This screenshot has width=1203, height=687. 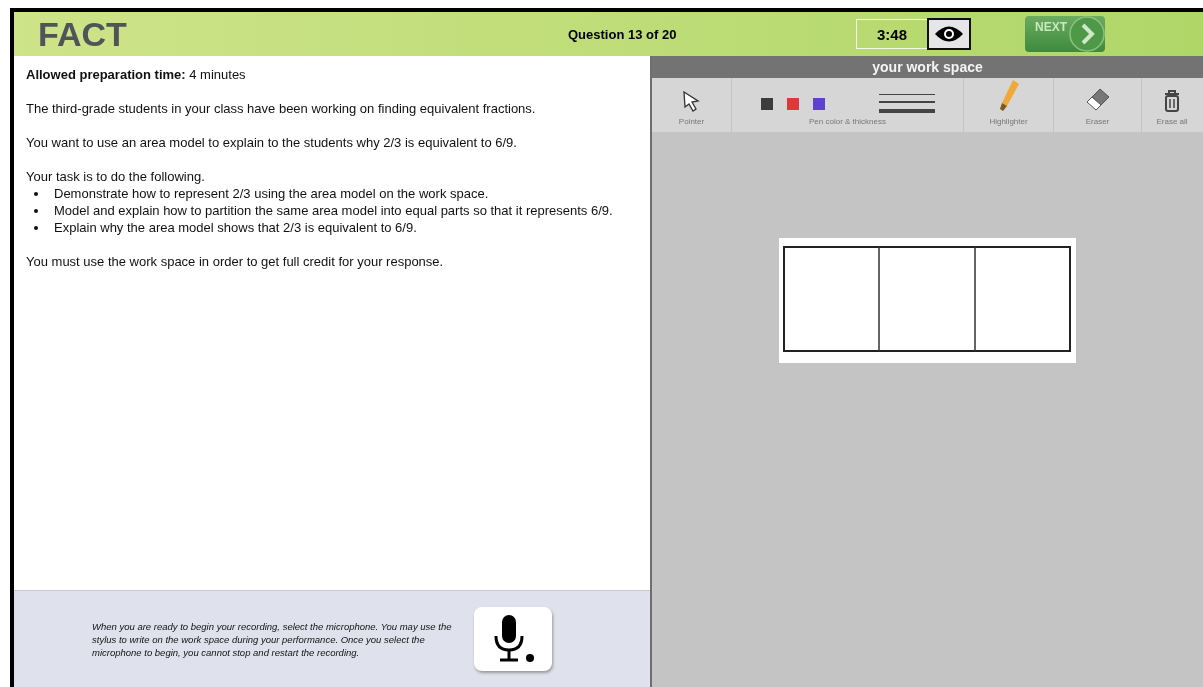 I want to click on recording-instructions: When you are ready to begin your recording, select the microphone. You may use the stylus to write on the work space during your performance. Once you select the microphone to begin, you cannot stop and restart the recording., so click(x=272, y=639).